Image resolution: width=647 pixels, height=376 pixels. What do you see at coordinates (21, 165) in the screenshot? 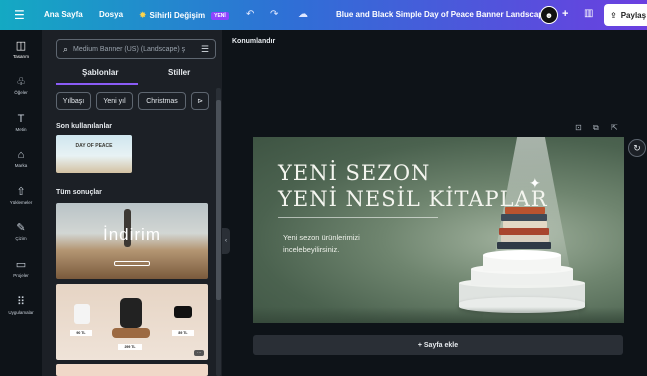
I see `rail-label: Marka` at bounding box center [21, 165].